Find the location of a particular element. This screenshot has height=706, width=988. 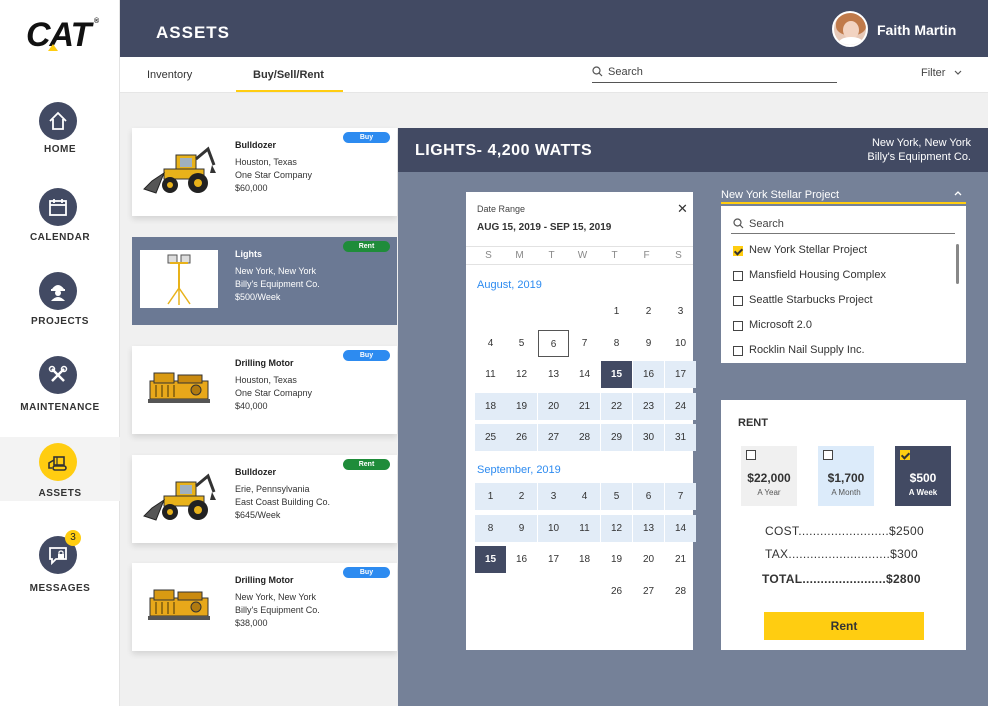

rate-option: $22,000 A Year is located at coordinates (769, 476).